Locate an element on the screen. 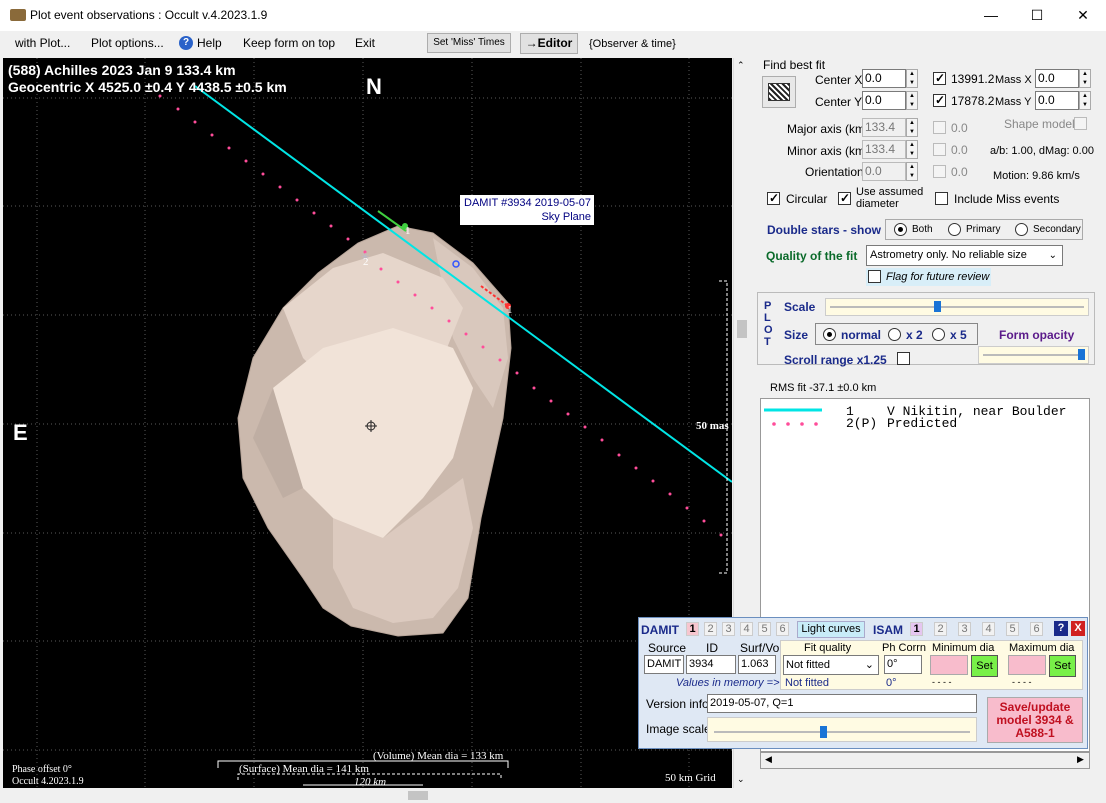 The image size is (1106, 803). orientation-spinner: ▲ ▼ is located at coordinates (912, 171).